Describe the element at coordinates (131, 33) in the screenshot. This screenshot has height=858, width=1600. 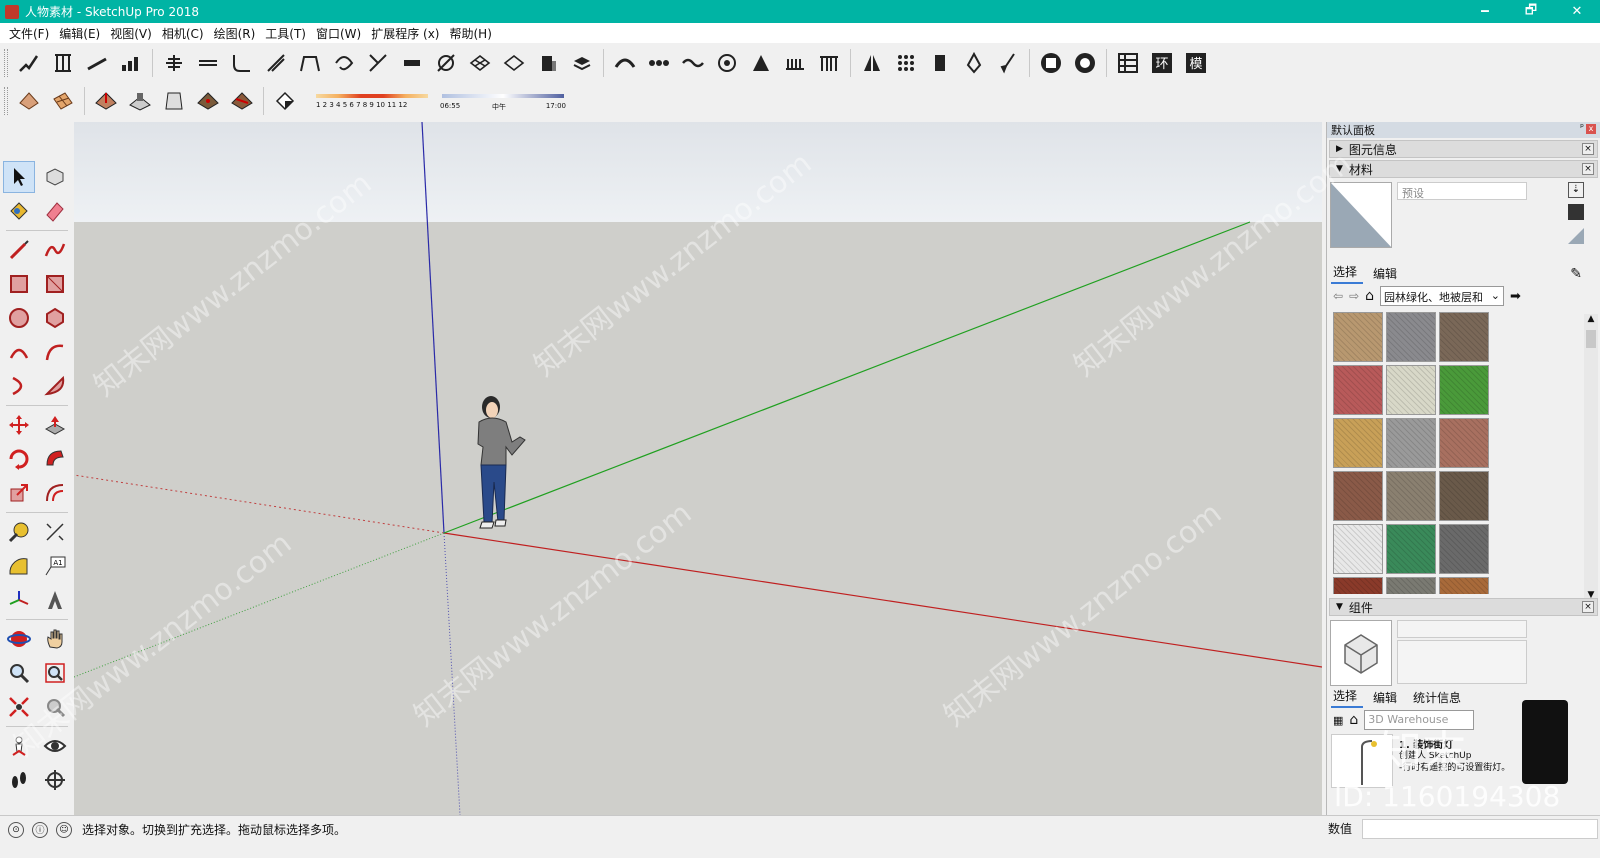
I see `menu-view: 视图(V)` at that location.